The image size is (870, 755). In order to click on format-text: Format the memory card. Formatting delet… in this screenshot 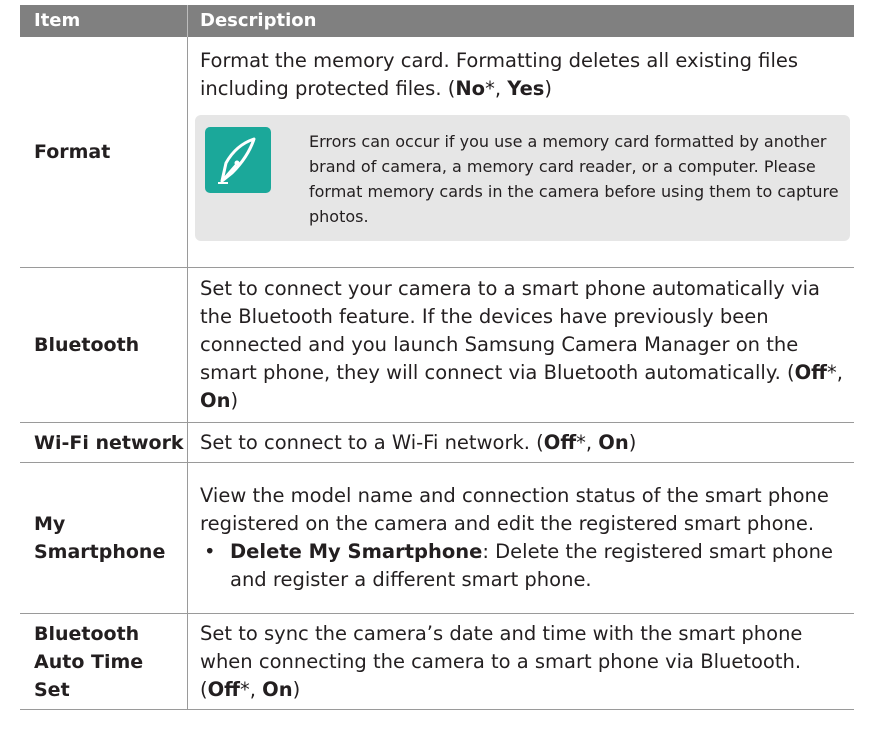, I will do `click(499, 74)`.